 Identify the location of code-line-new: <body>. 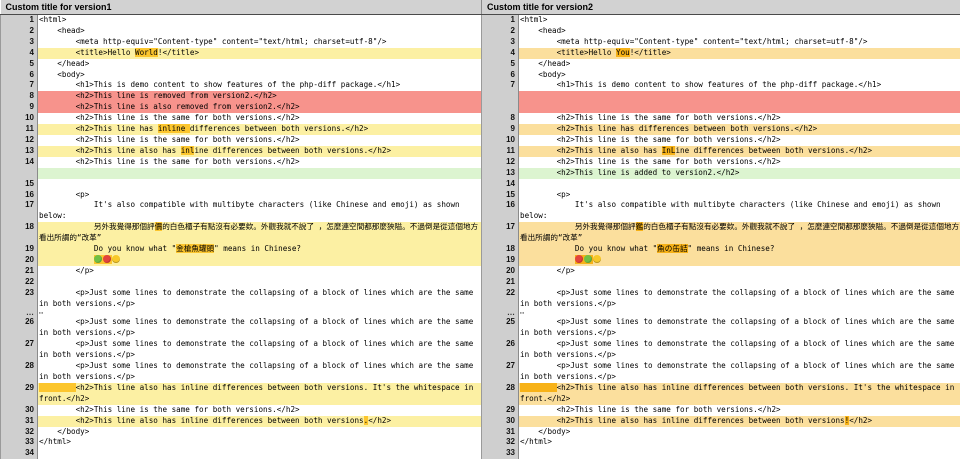
(739, 75).